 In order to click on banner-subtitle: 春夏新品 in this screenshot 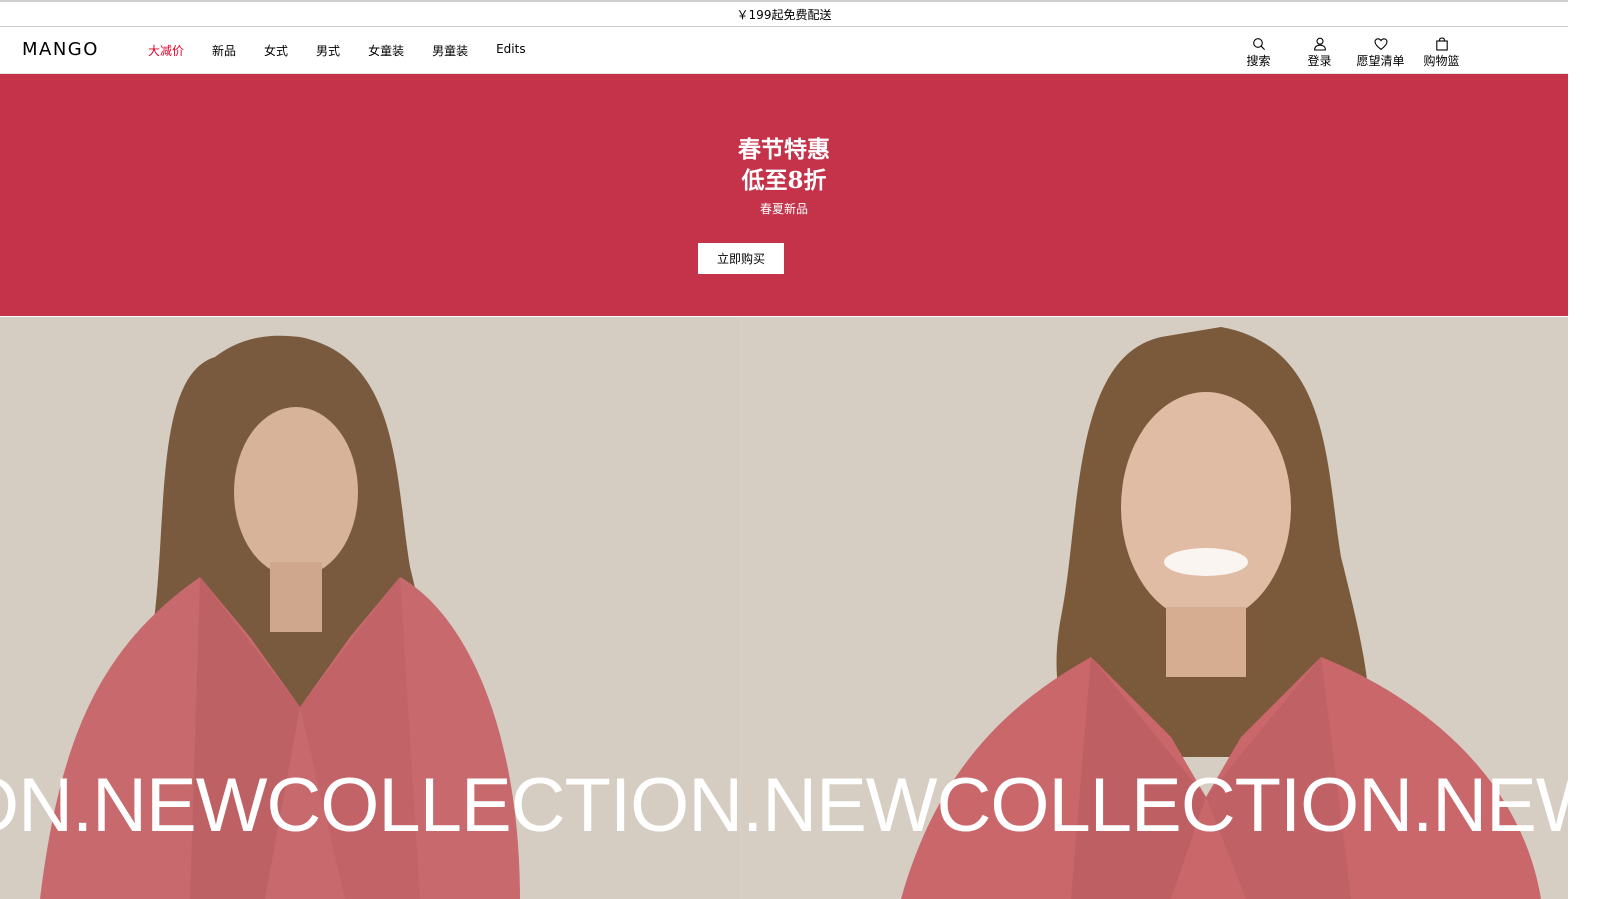, I will do `click(783, 209)`.